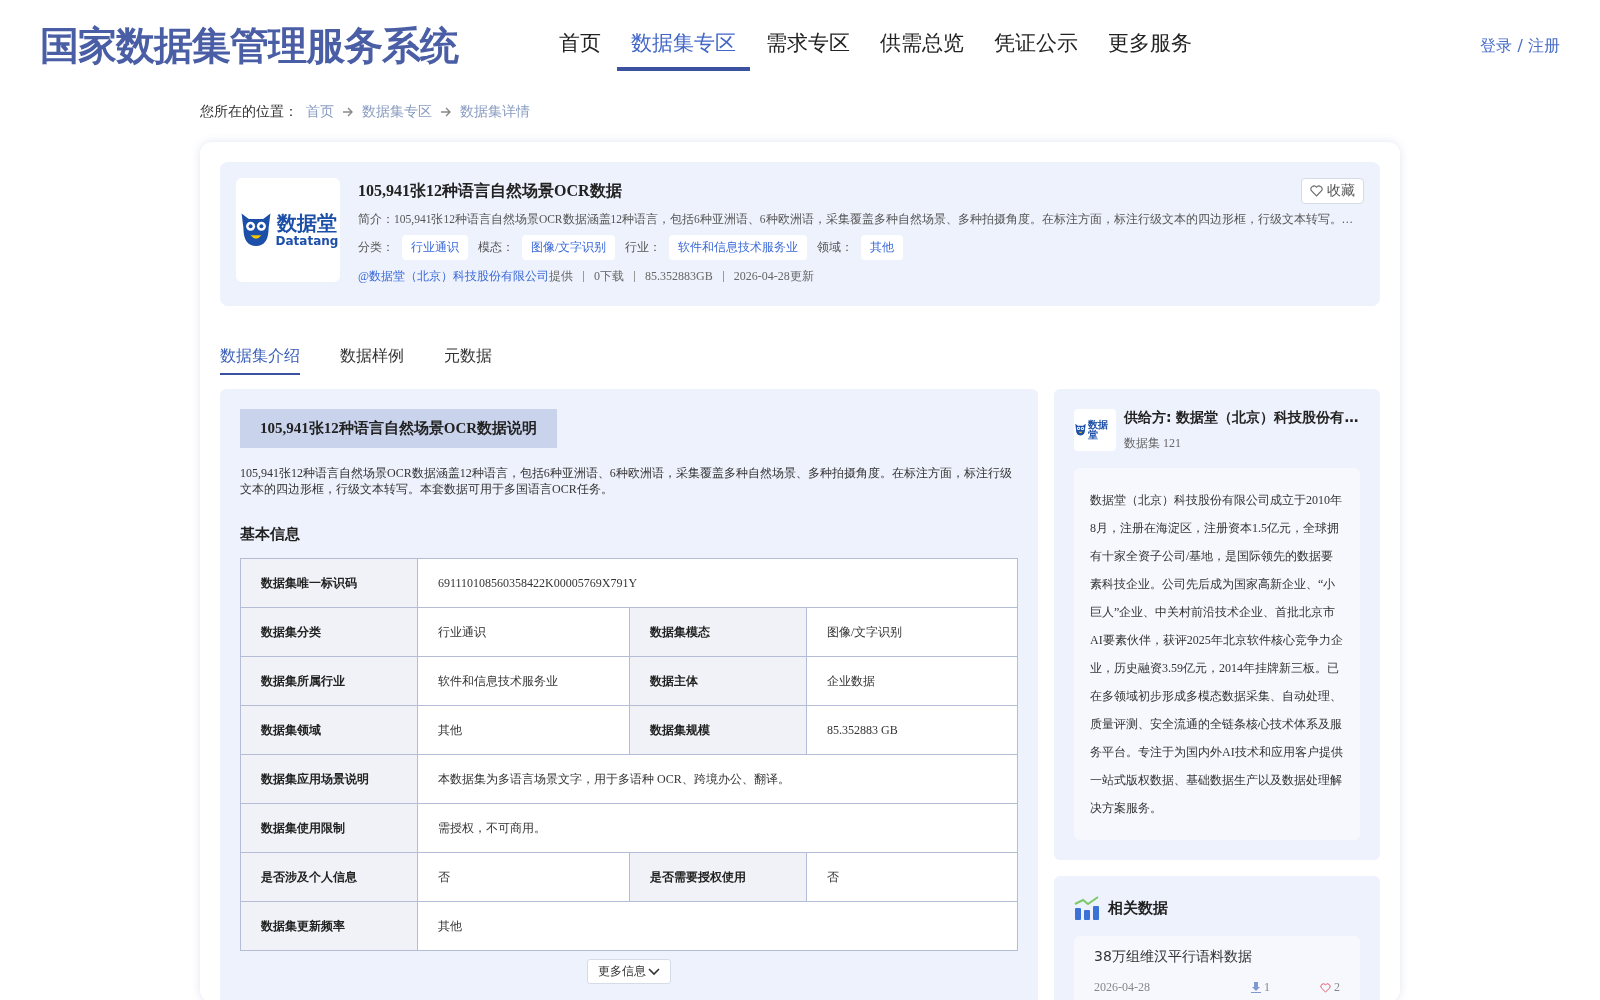 The width and height of the screenshot is (1600, 1000). What do you see at coordinates (718, 780) in the screenshot?
I see `field-value: 本数据集为多语言场景文字，用于多语种 OCR、跨境办公、翻译。` at bounding box center [718, 780].